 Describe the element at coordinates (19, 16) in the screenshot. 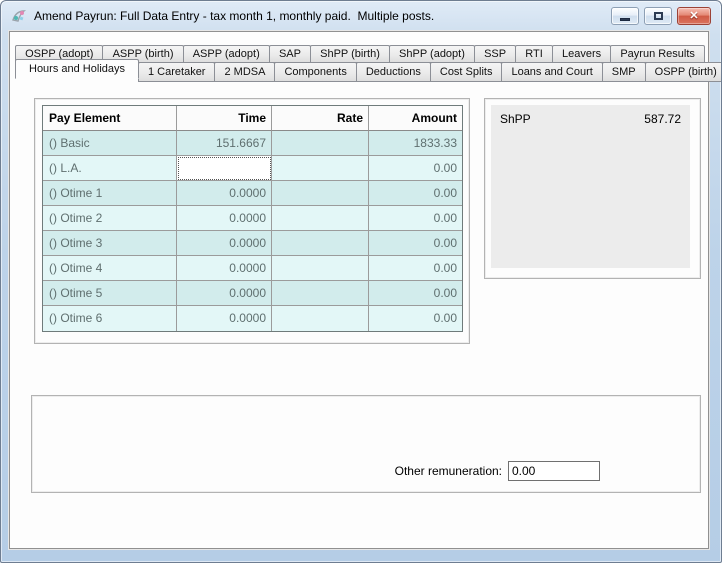

I see `app-icon` at that location.